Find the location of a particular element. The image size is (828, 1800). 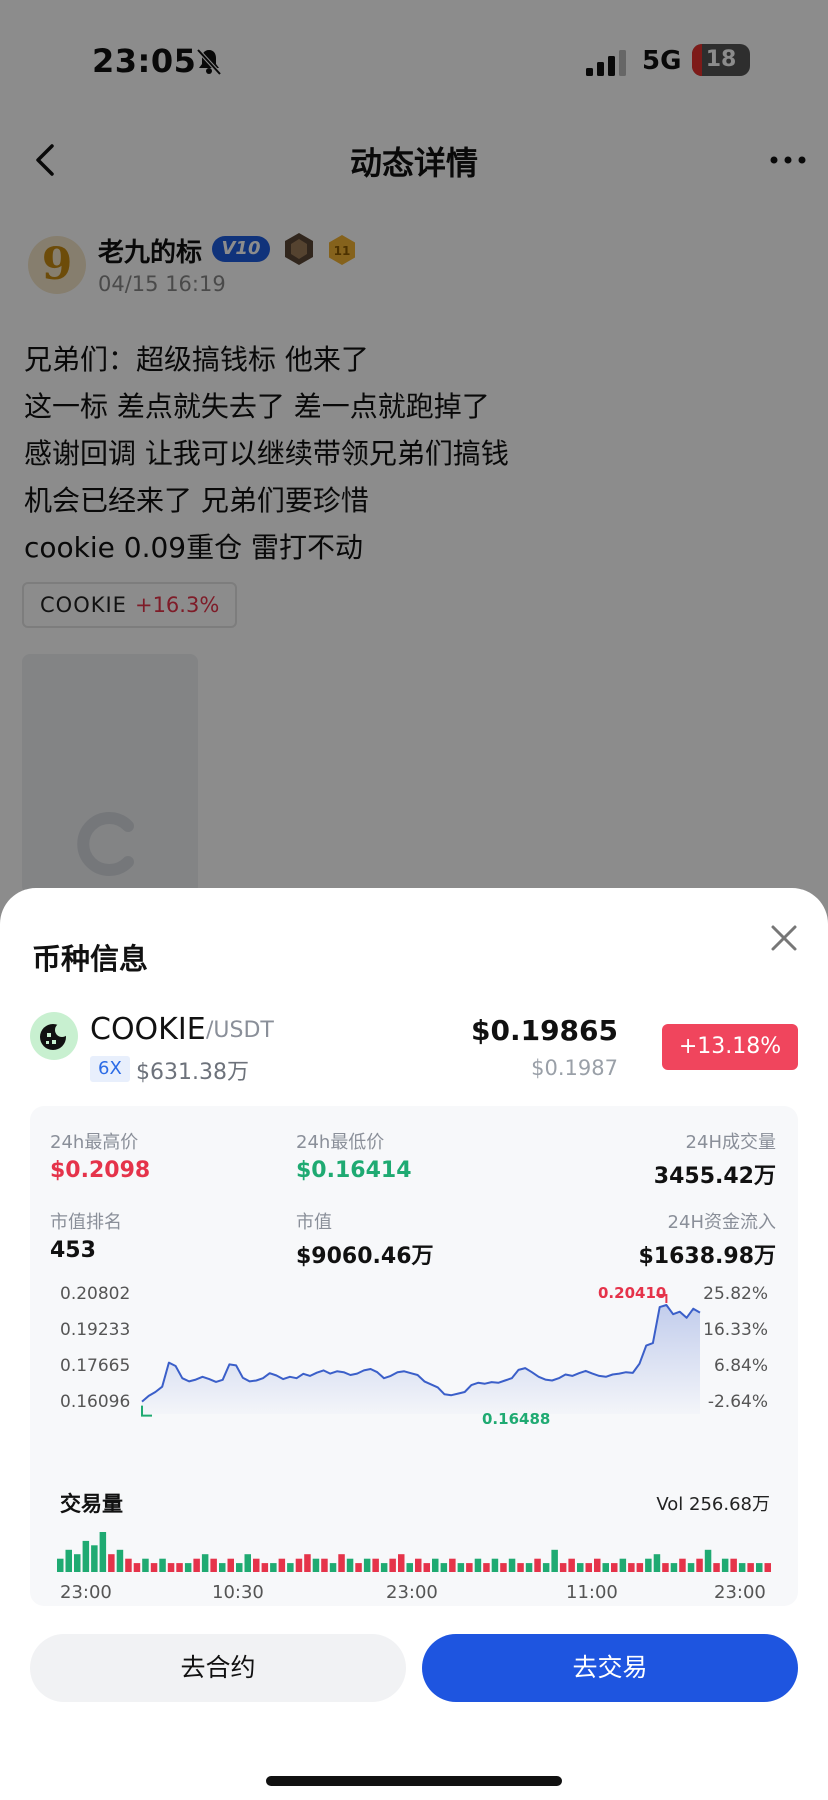

close-icon is located at coordinates (784, 938).